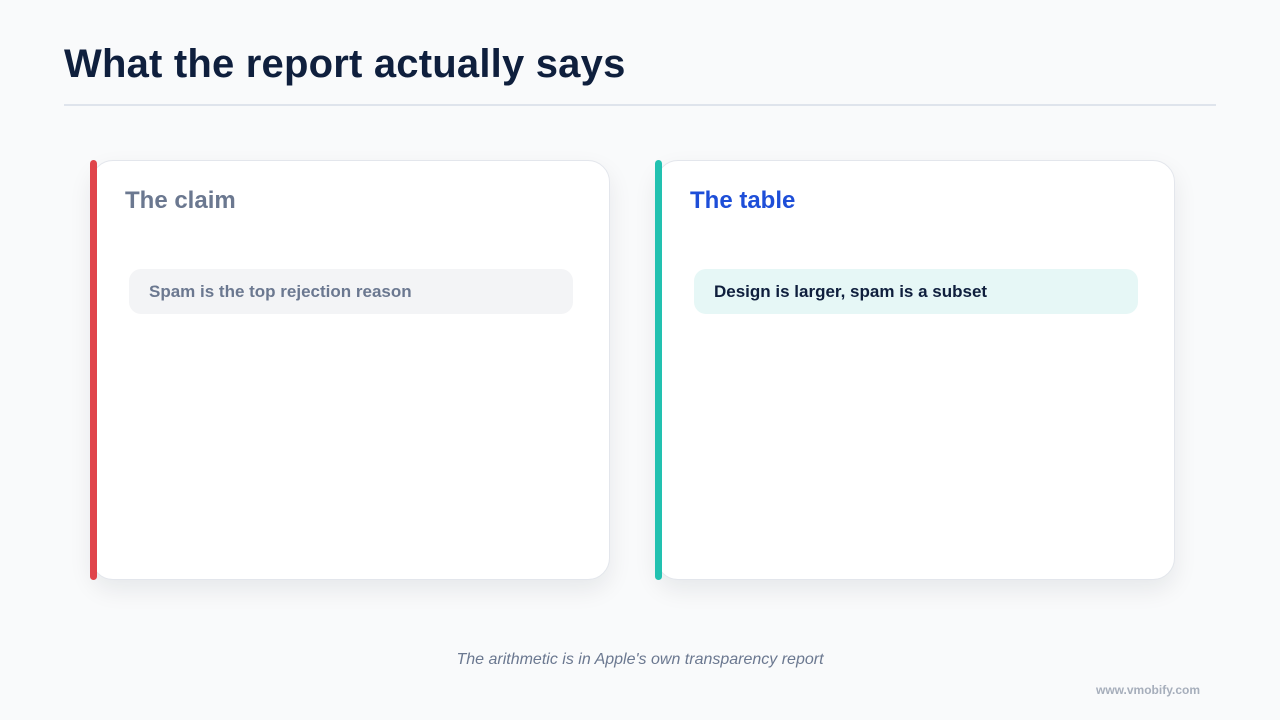 The image size is (1280, 720). I want to click on table-accent-bar, so click(658, 370).